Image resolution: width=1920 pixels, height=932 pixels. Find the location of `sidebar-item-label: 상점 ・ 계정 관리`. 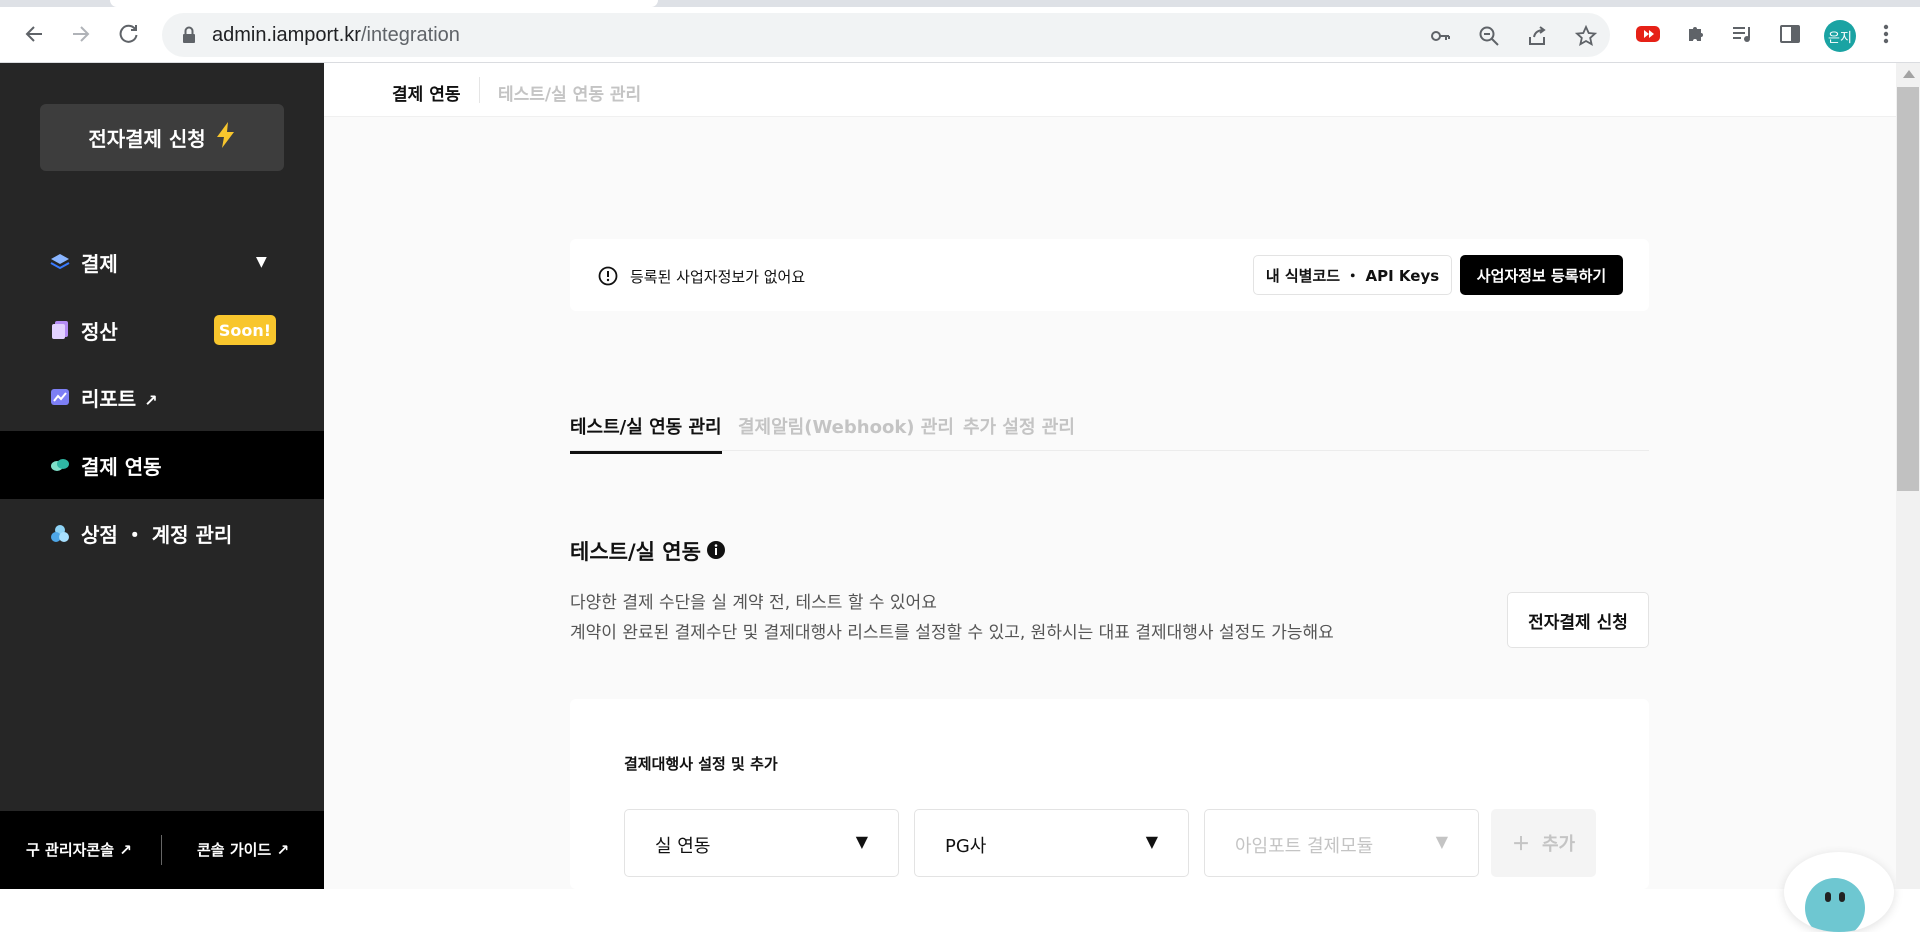

sidebar-item-label: 상점 ・ 계정 관리 is located at coordinates (157, 534).